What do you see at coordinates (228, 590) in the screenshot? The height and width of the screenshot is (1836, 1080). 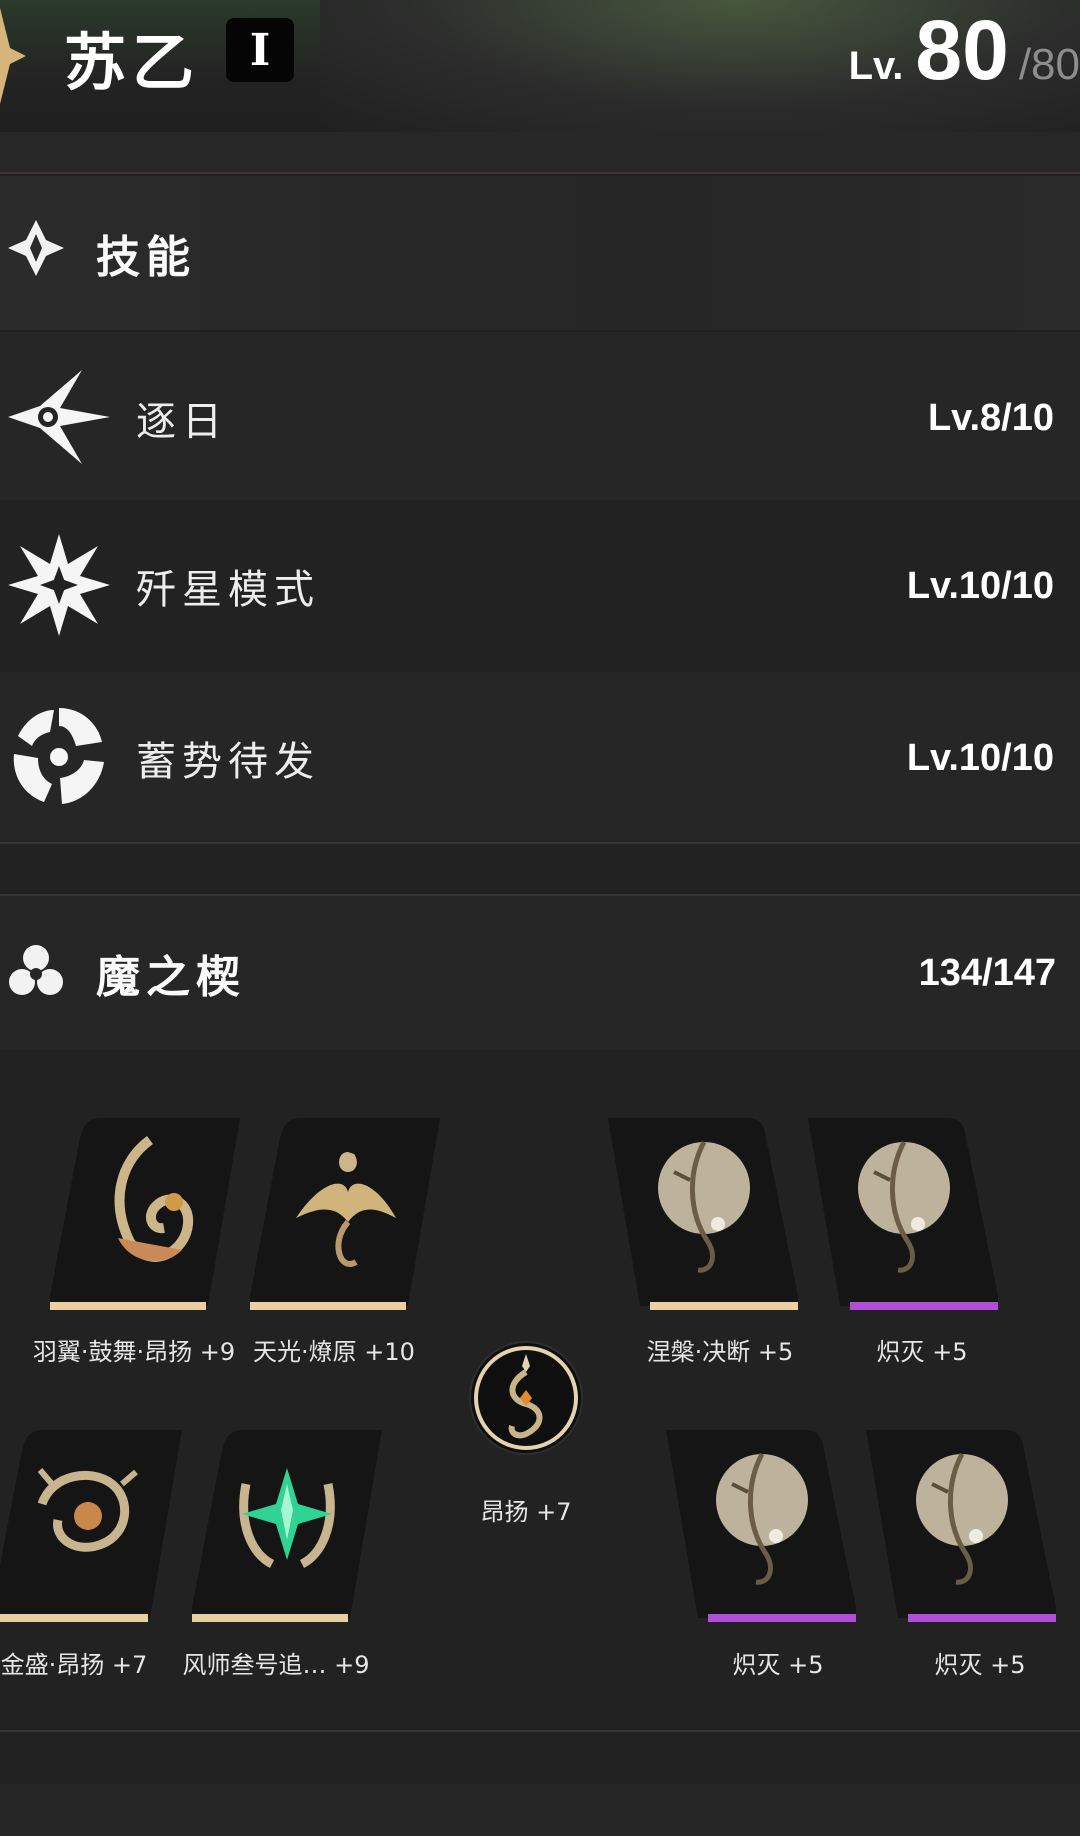 I see `skill-name: 歼星模式` at bounding box center [228, 590].